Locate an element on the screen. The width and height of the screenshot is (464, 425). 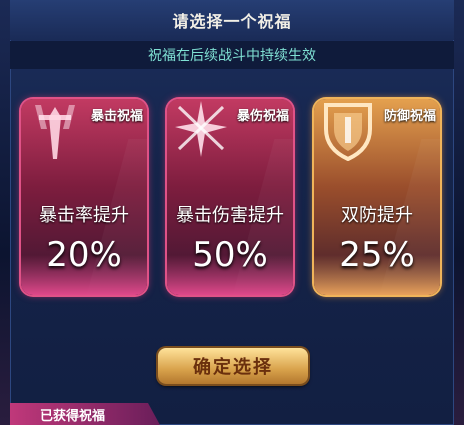
card-name: 双防提升 is located at coordinates (377, 215).